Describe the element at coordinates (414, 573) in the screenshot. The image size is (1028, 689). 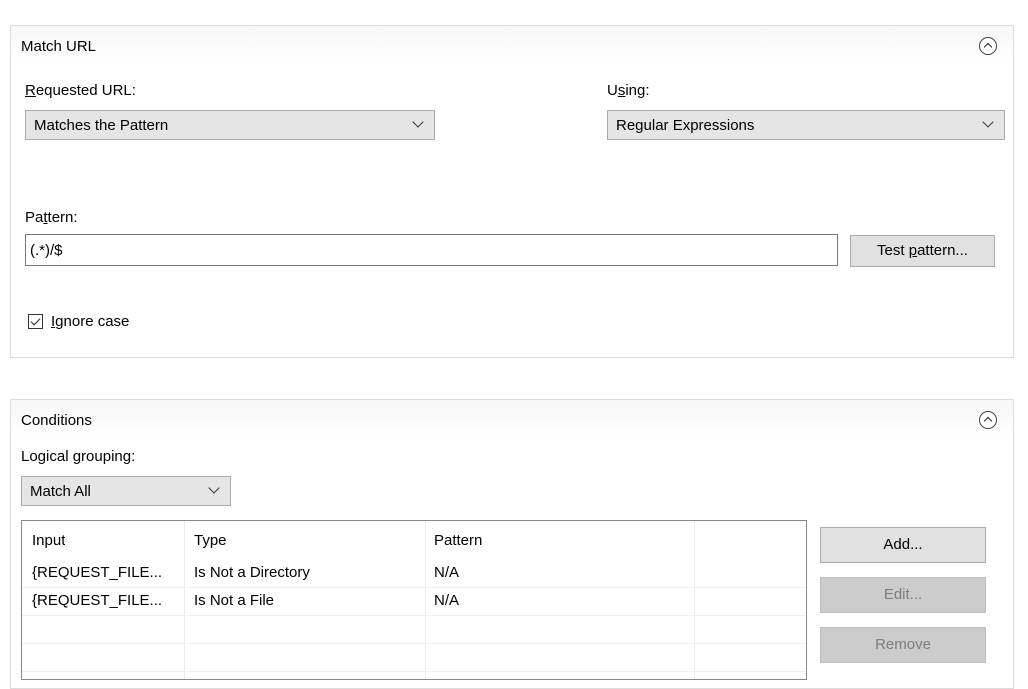
I see `table-row: {REQUEST_FILE... Is Not a Directory N/A` at that location.